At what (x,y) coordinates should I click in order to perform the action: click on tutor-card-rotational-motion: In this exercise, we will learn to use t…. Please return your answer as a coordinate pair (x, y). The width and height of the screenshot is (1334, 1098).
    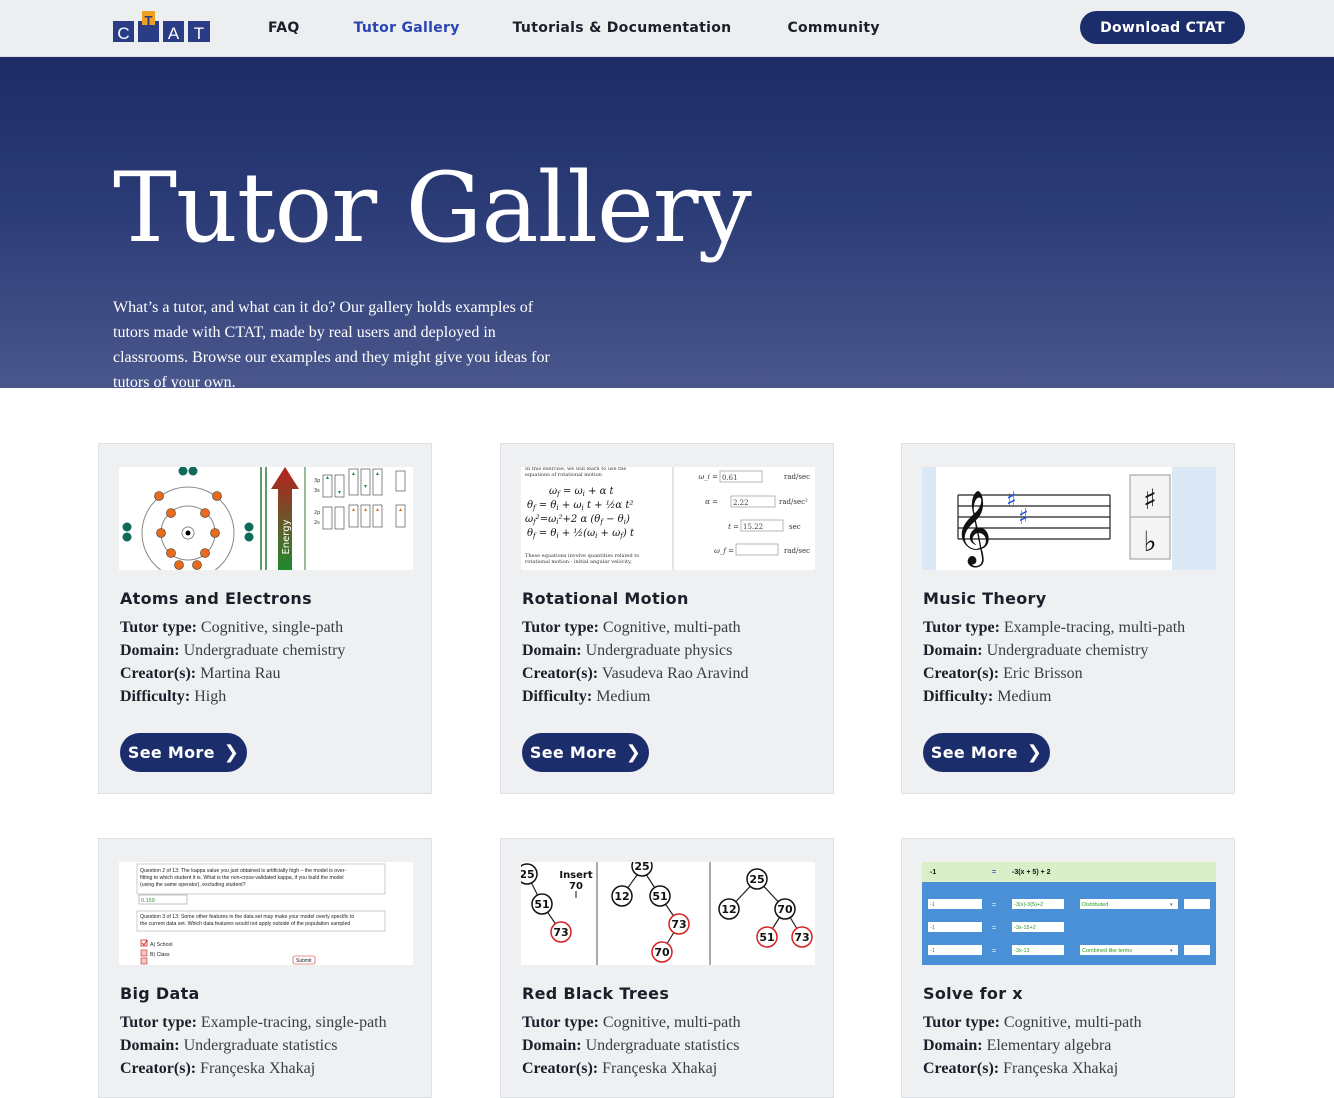
    Looking at the image, I should click on (667, 618).